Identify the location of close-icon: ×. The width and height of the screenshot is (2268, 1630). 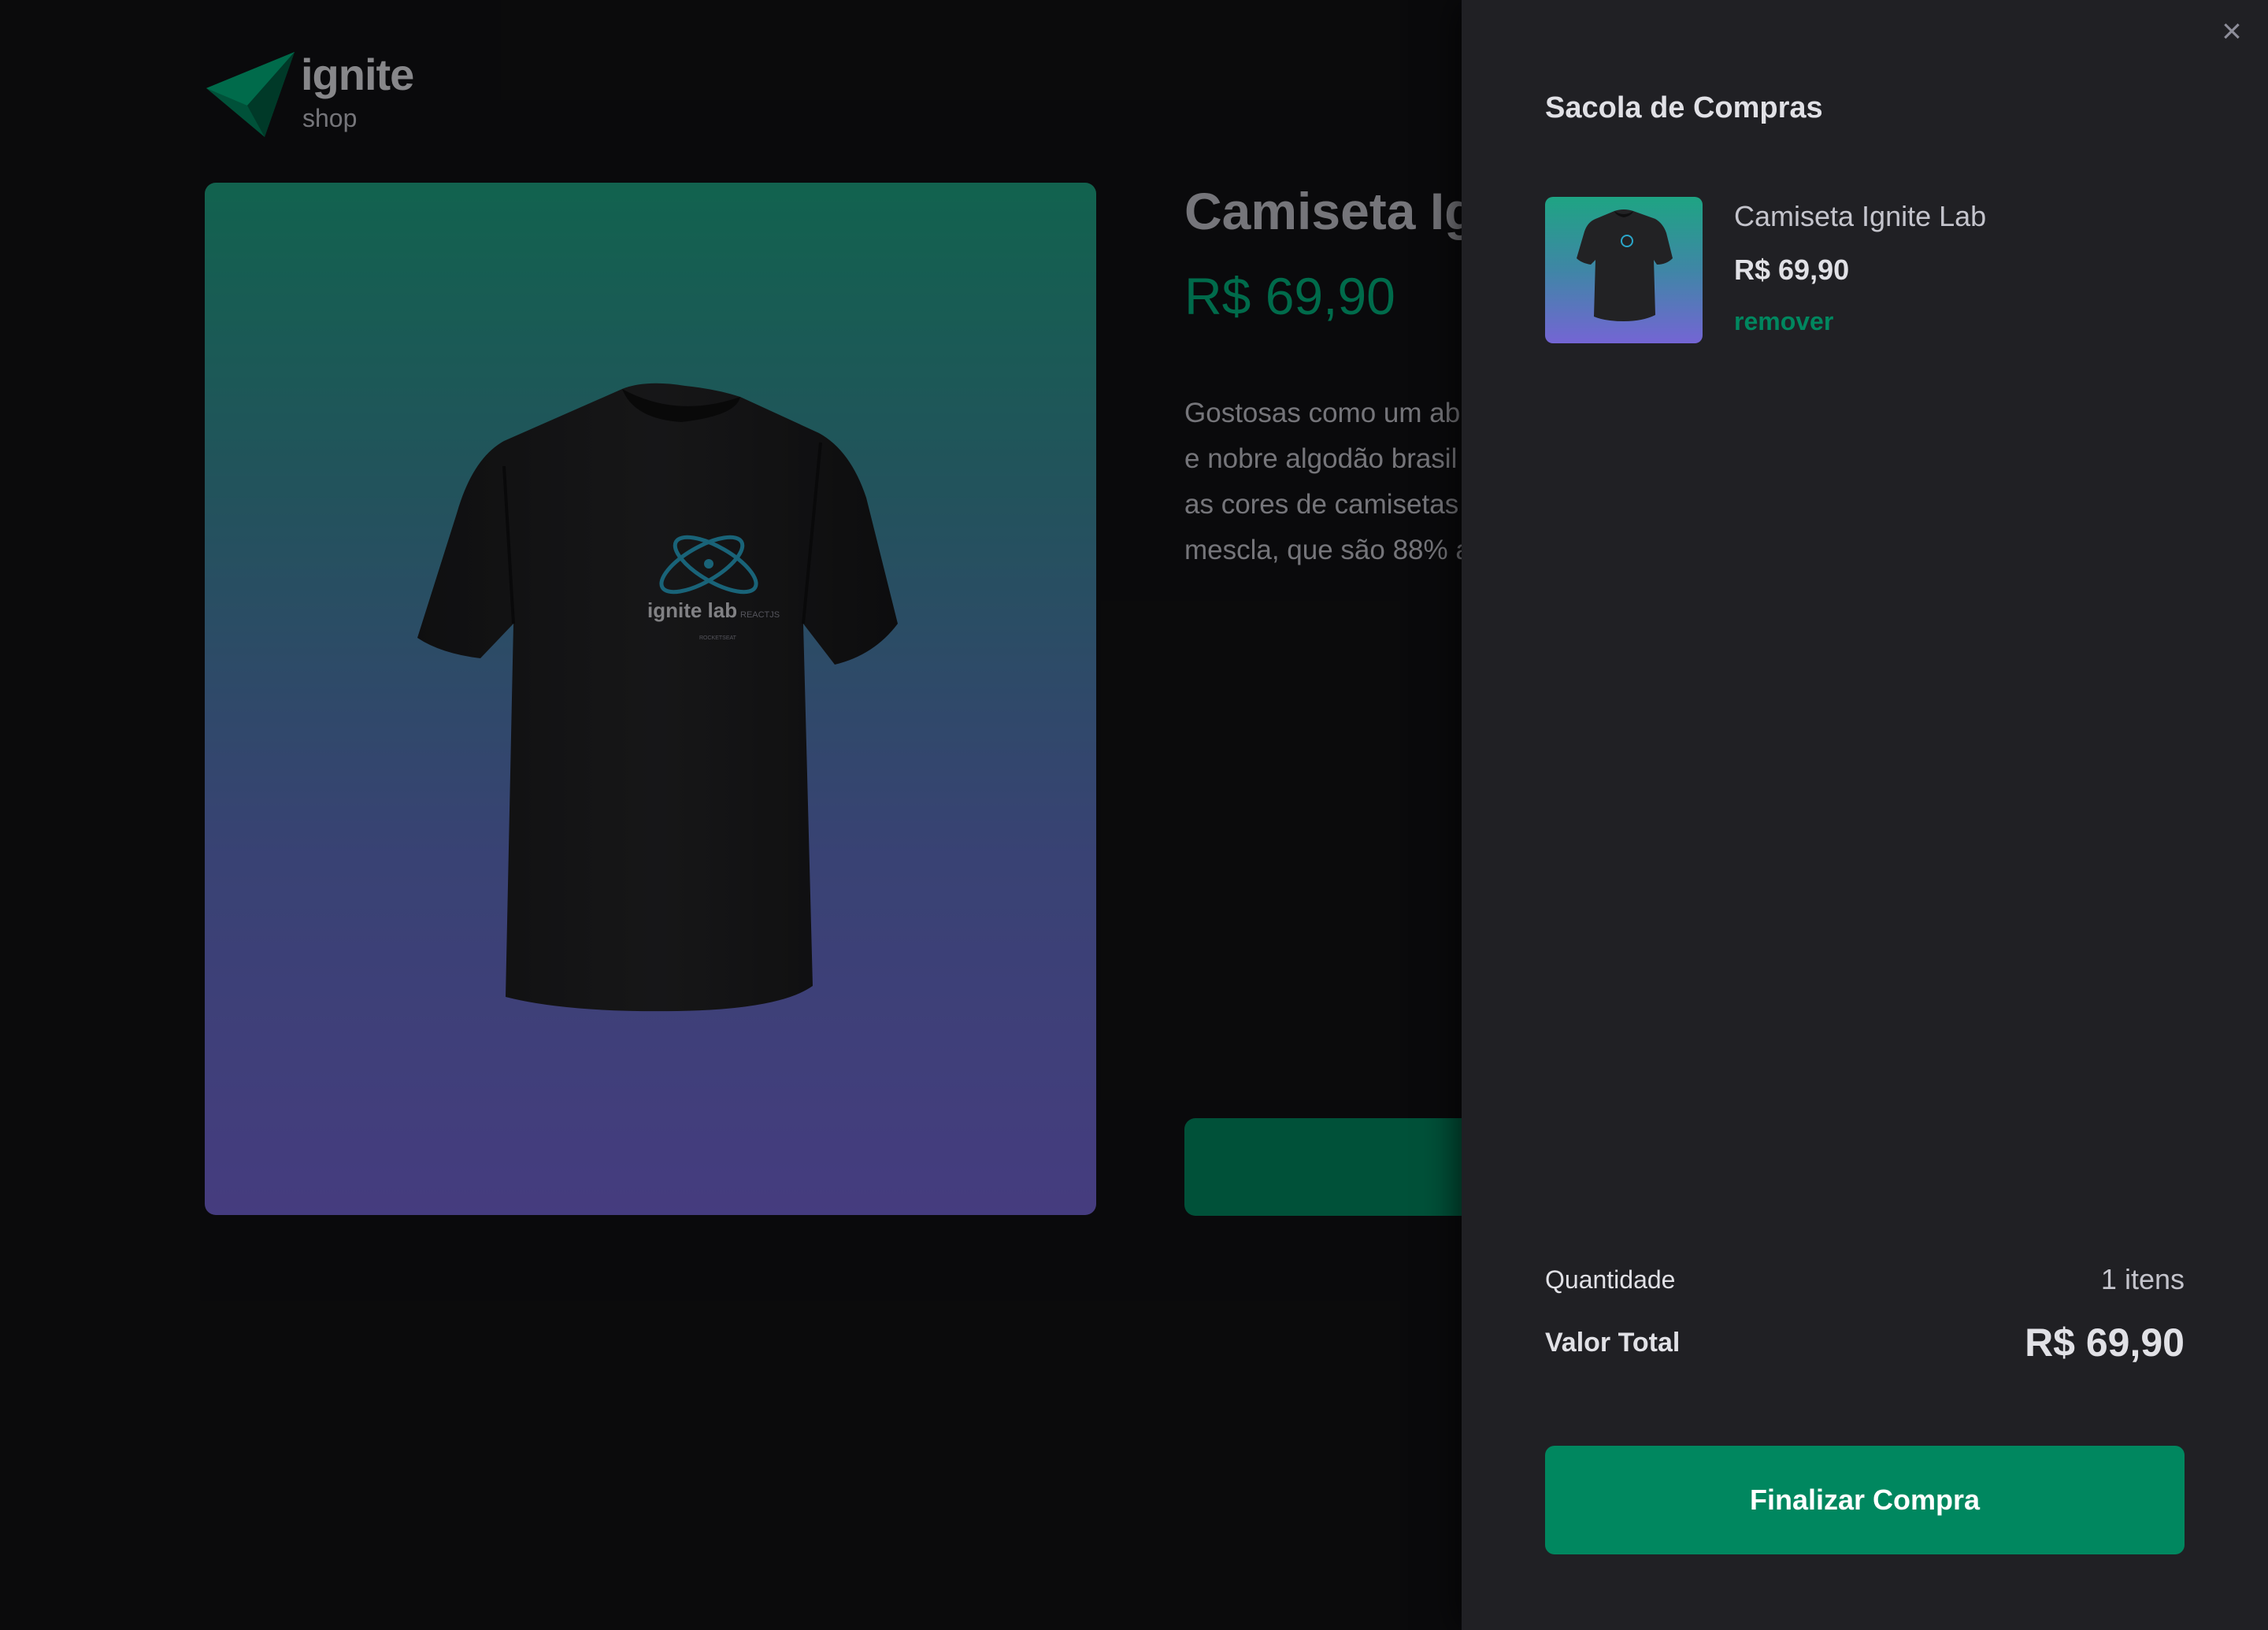
(2231, 32).